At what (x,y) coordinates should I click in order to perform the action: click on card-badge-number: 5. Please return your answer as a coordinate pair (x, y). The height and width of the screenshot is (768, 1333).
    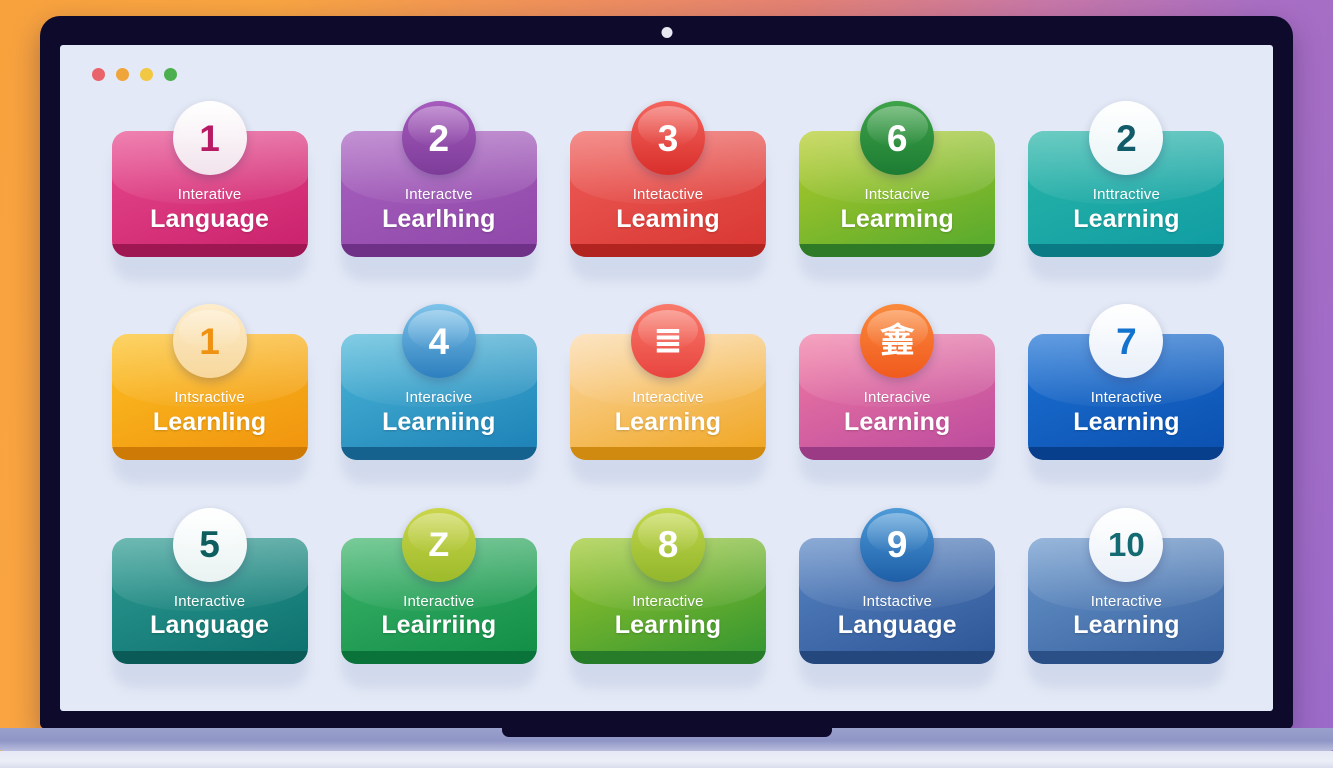
    Looking at the image, I should click on (209, 544).